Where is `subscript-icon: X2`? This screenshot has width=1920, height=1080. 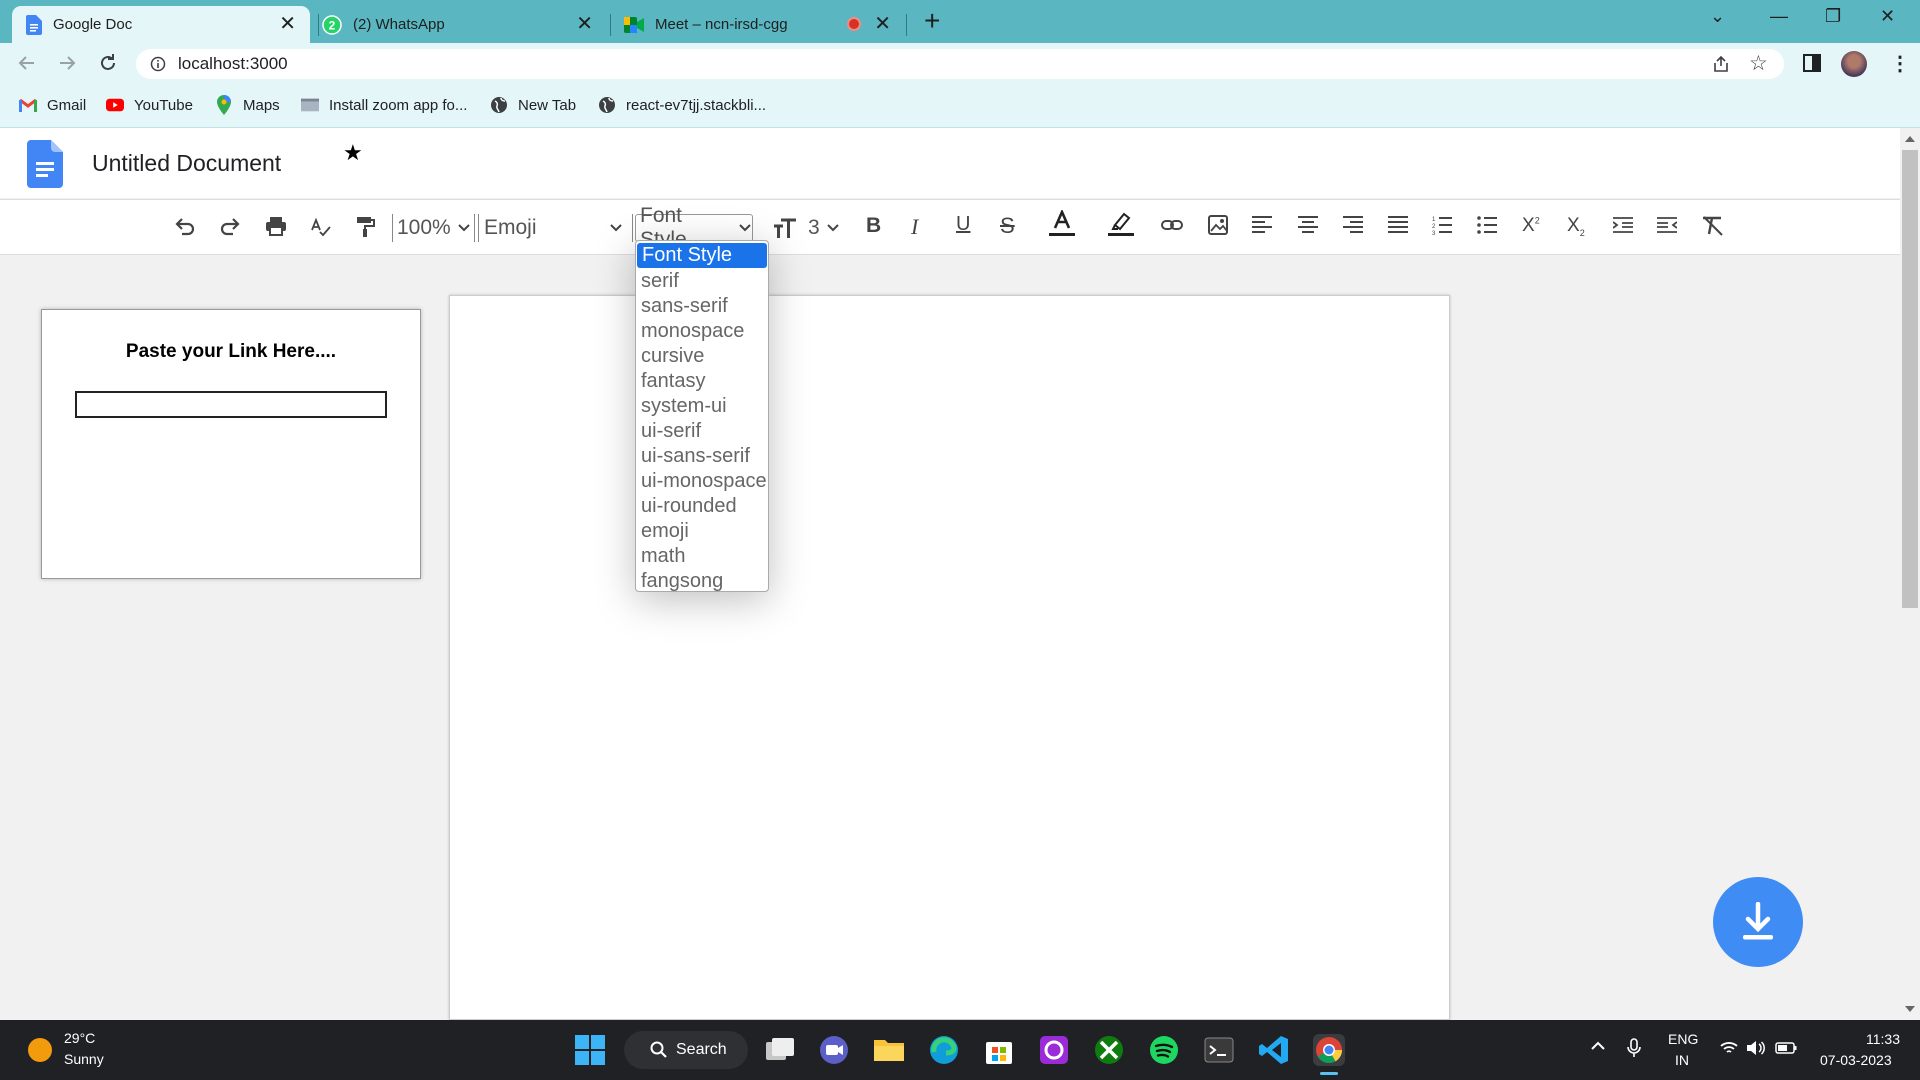 subscript-icon: X2 is located at coordinates (1576, 226).